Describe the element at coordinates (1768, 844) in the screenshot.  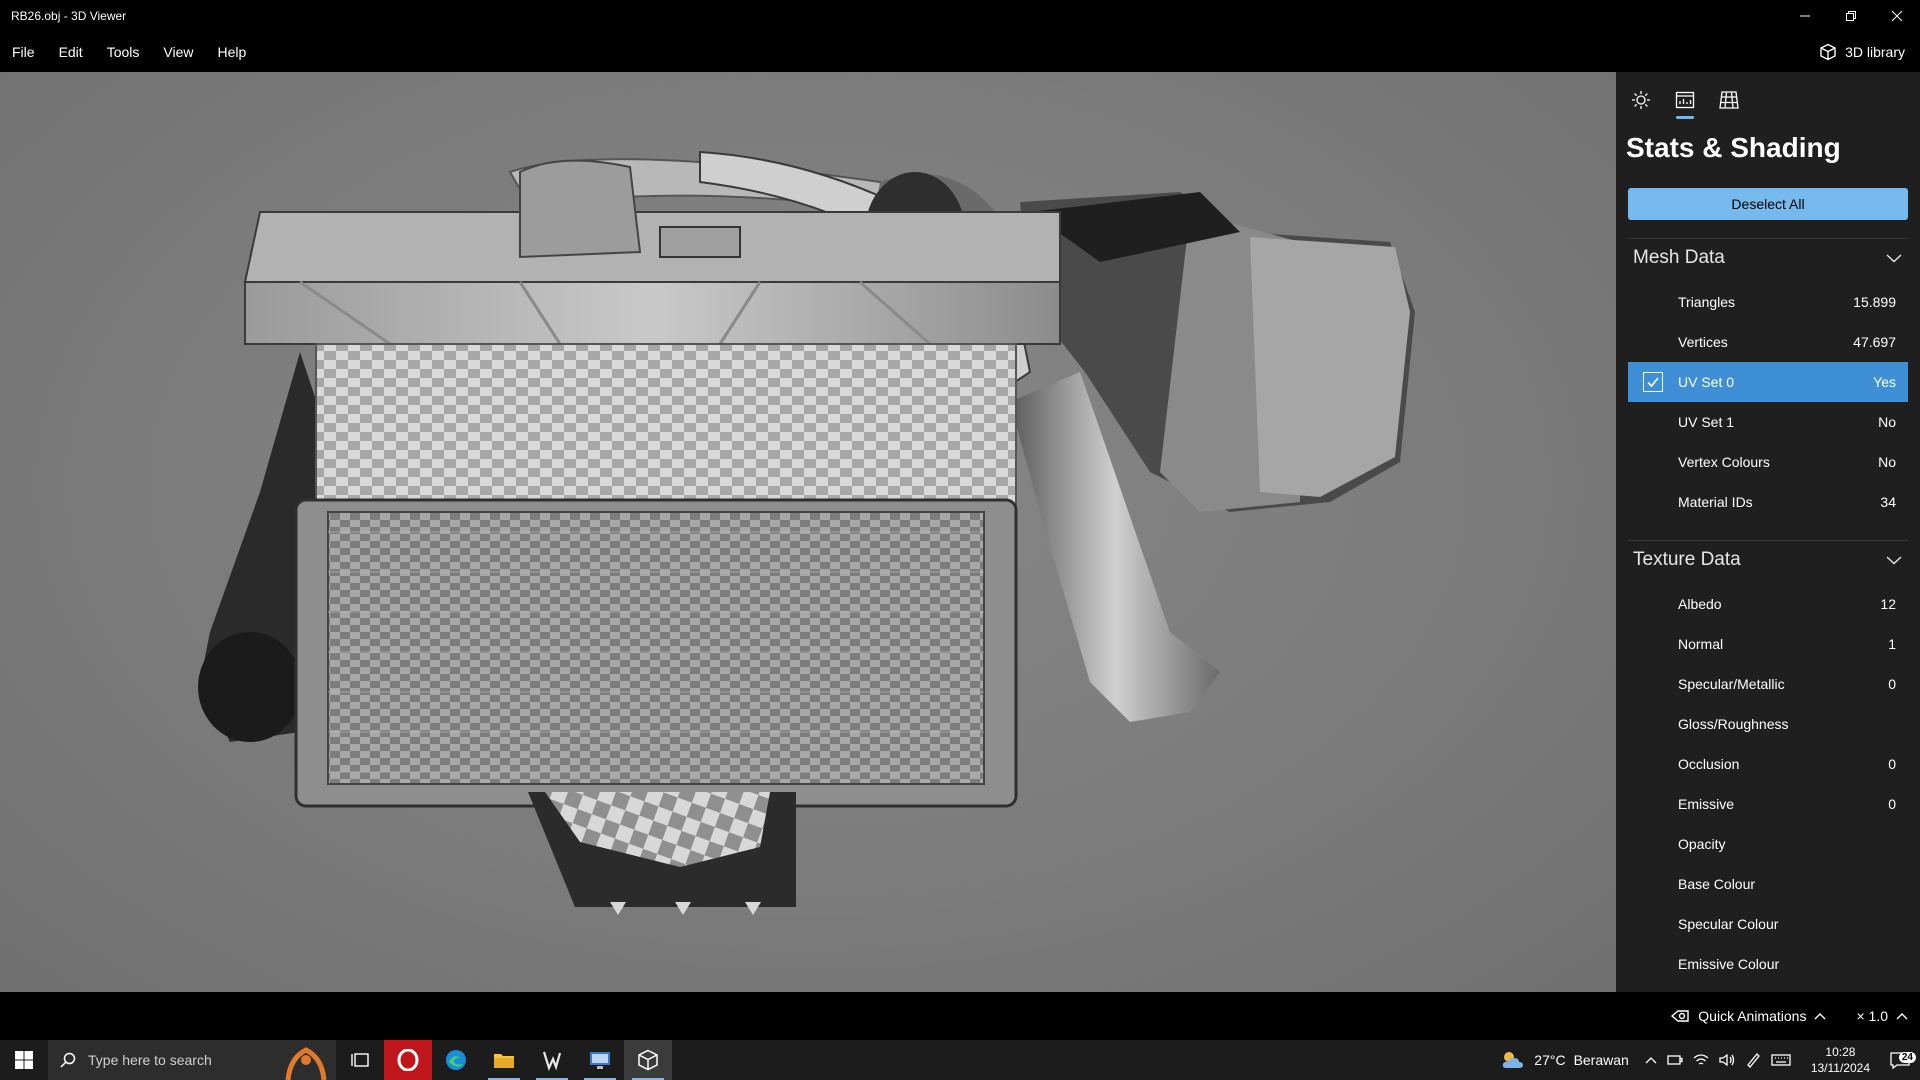
I see `texture-row-opacity: Opacity` at that location.